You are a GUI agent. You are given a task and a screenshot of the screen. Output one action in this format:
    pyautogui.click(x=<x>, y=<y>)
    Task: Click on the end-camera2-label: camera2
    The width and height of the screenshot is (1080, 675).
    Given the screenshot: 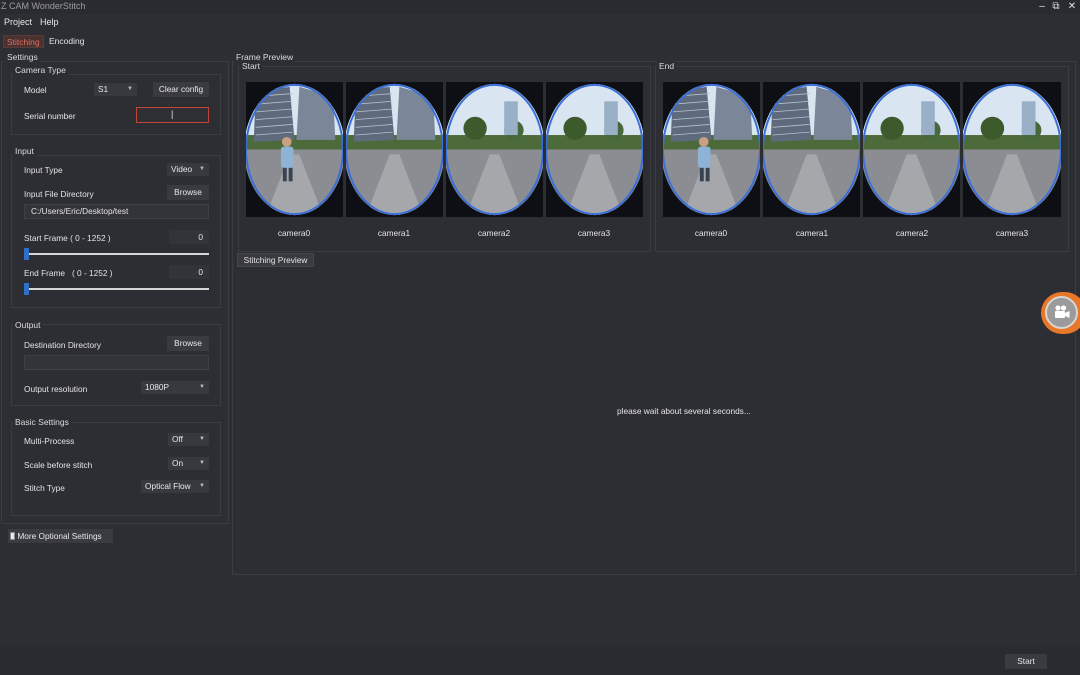 What is the action you would take?
    pyautogui.click(x=912, y=233)
    